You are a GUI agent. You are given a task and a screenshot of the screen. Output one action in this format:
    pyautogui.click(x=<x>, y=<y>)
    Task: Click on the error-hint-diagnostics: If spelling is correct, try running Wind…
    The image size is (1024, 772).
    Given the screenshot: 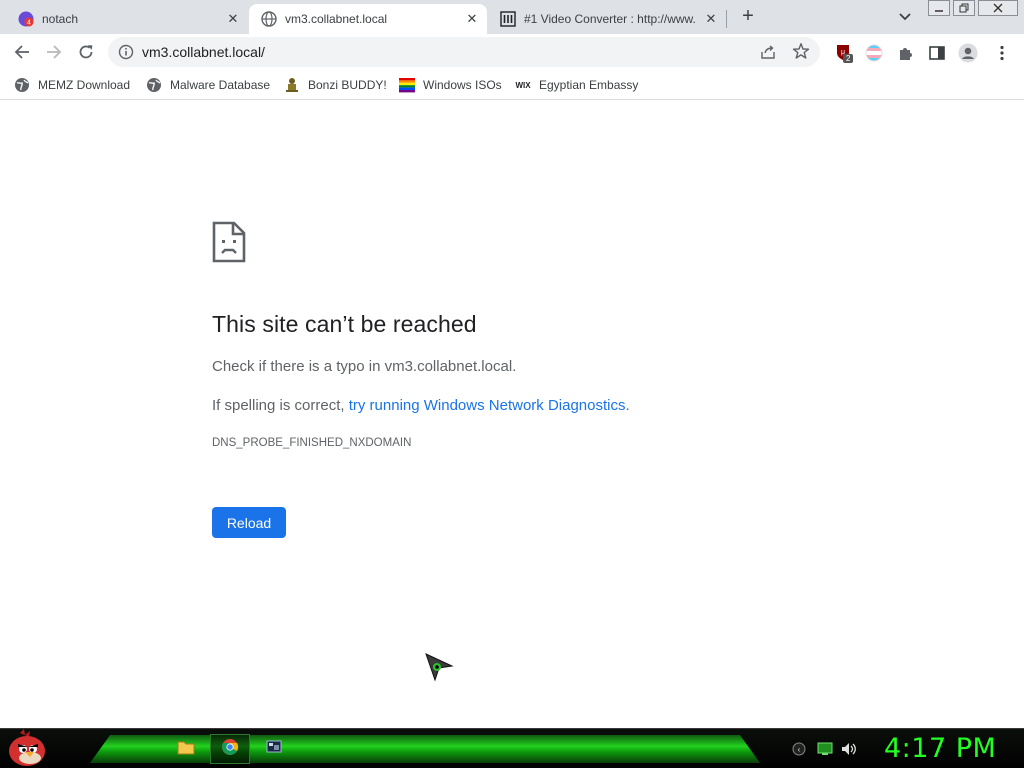 What is the action you would take?
    pyautogui.click(x=421, y=405)
    